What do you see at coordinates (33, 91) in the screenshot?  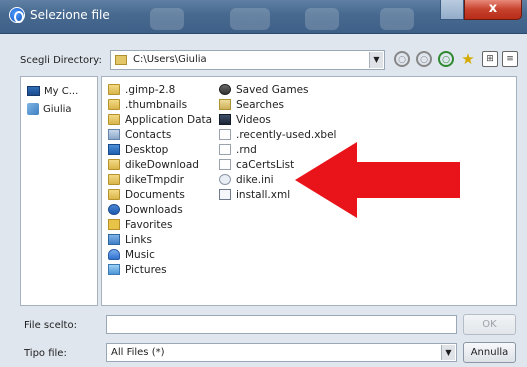 I see `computer-icon` at bounding box center [33, 91].